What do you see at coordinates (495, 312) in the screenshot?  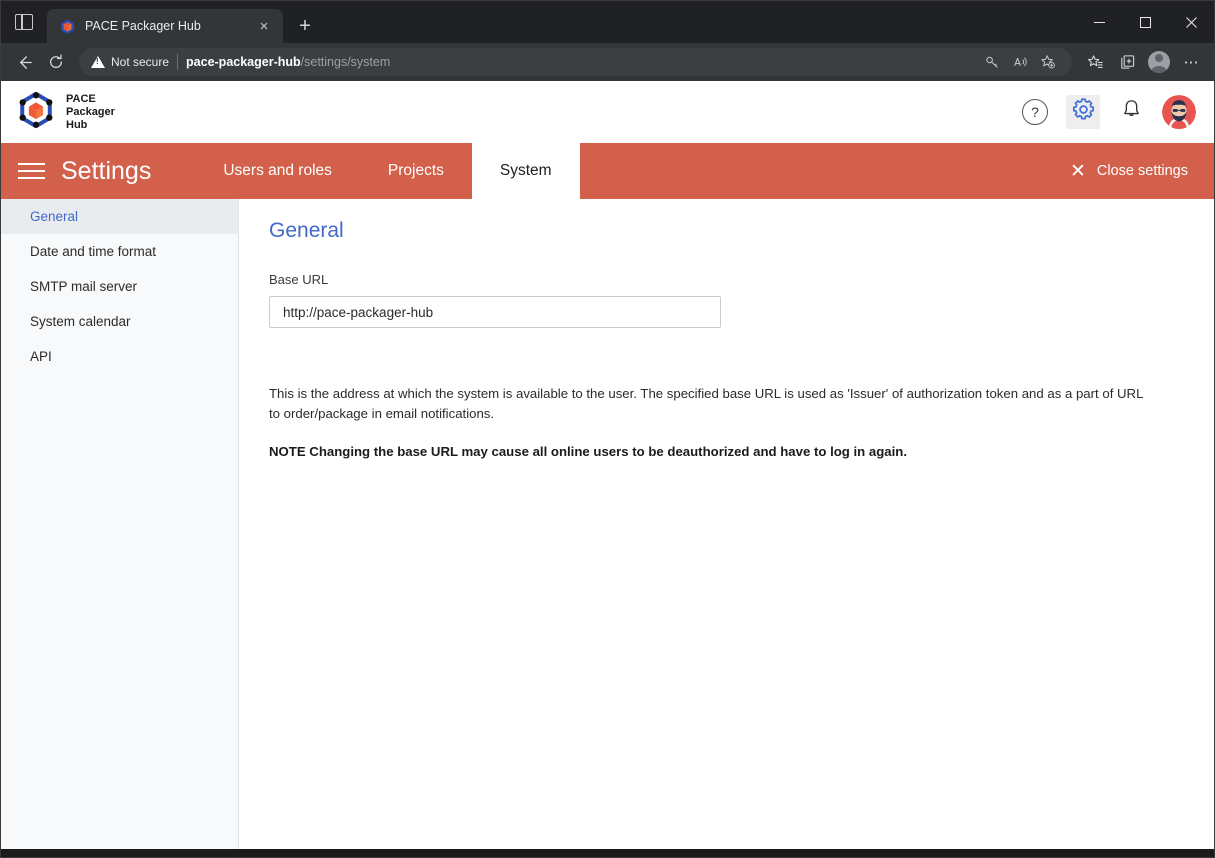 I see `base-url-input` at bounding box center [495, 312].